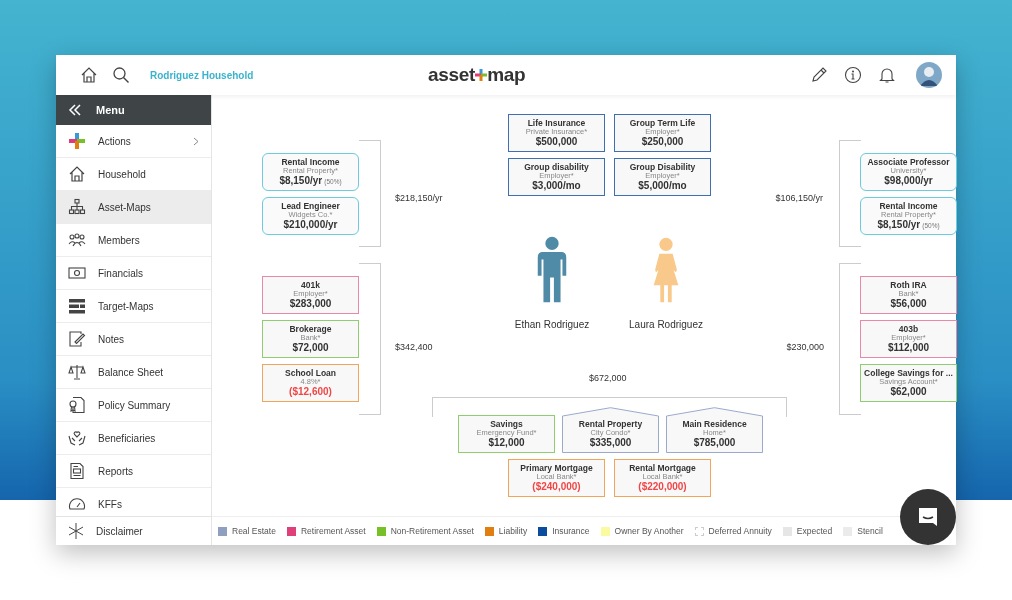 Image resolution: width=1012 pixels, height=600 pixels. I want to click on people-icon, so click(77, 240).